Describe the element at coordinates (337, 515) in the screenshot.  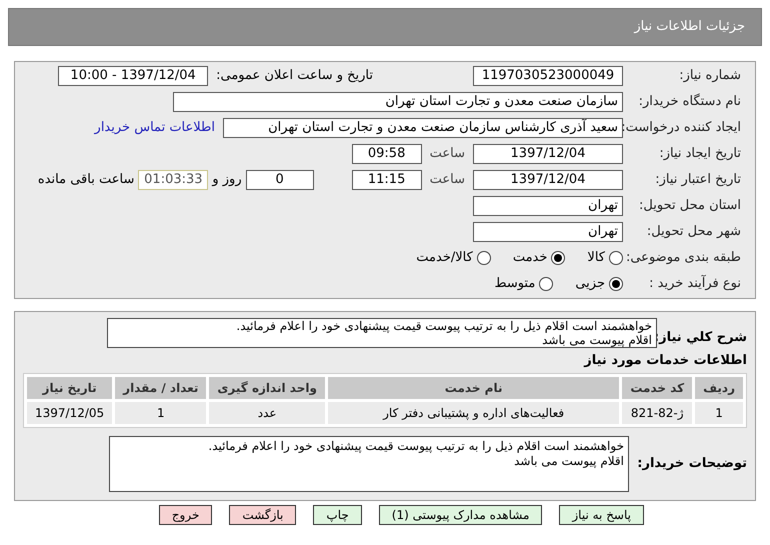
I see `action-button: چاپ` at that location.